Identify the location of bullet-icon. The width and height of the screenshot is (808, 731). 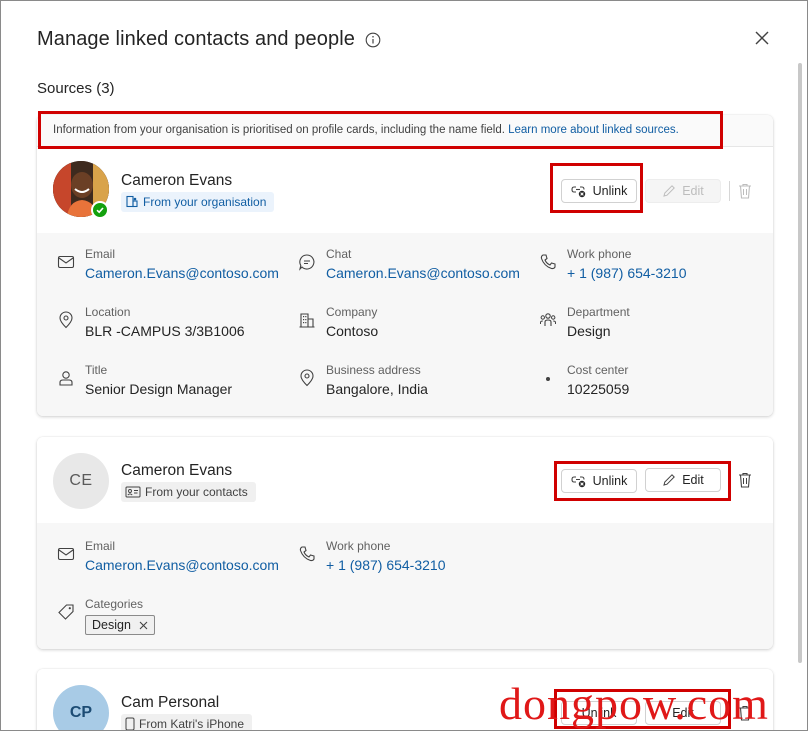
(548, 379).